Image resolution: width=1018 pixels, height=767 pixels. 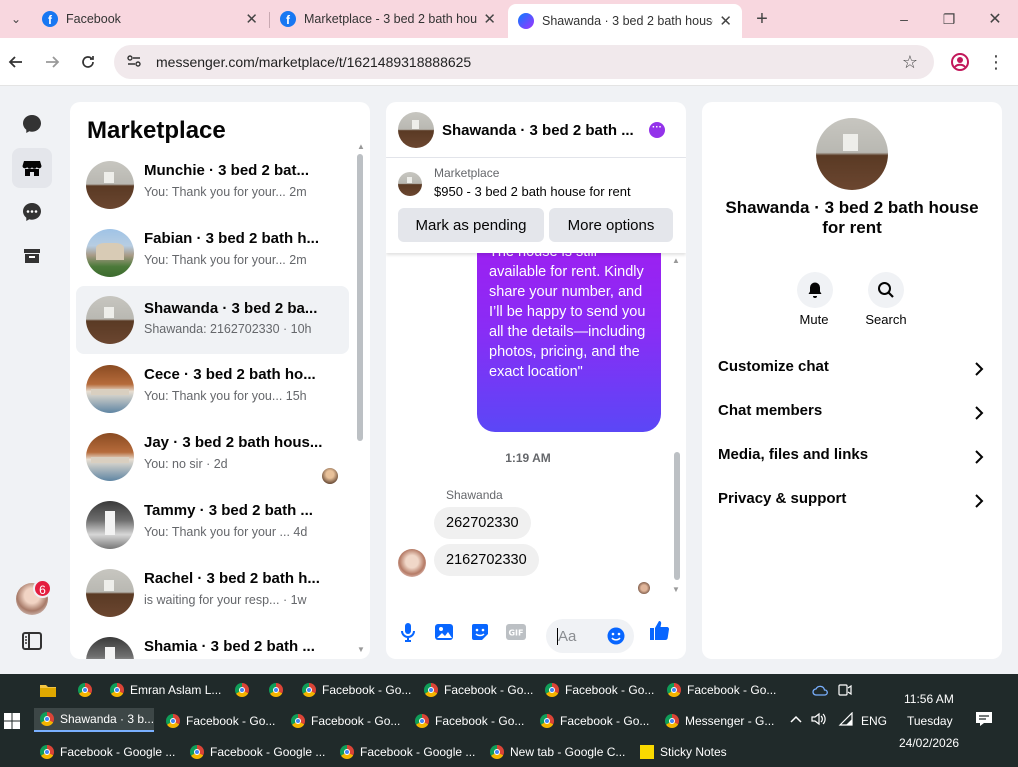 I want to click on site-settings-icon, so click(x=134, y=62).